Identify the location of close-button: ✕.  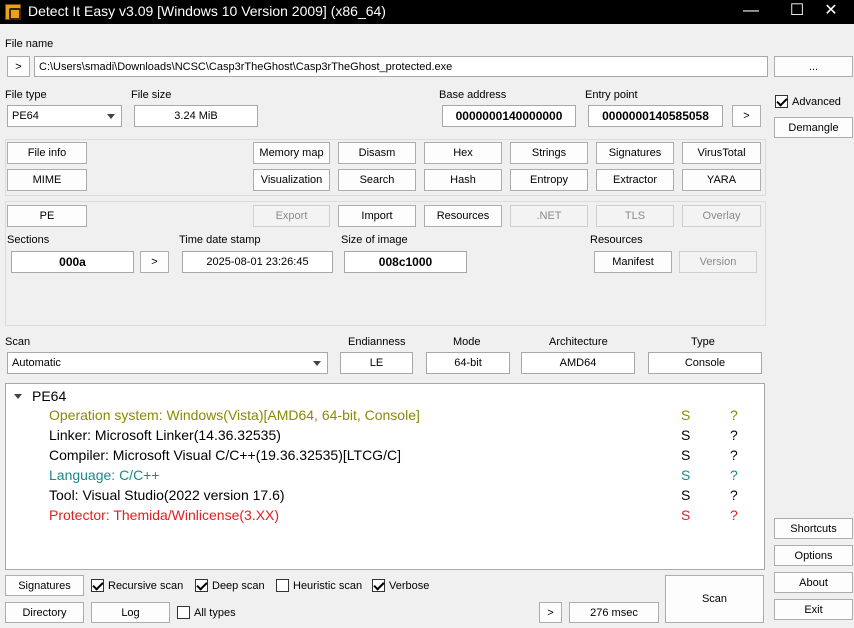
(831, 12).